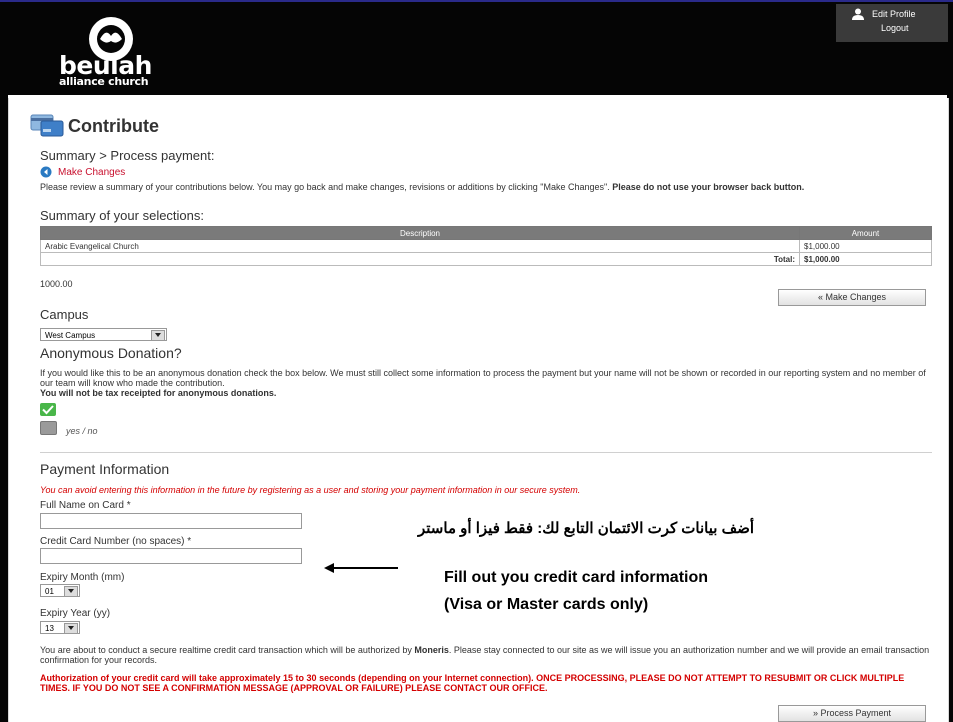 The width and height of the screenshot is (953, 722). Describe the element at coordinates (431, 650) in the screenshot. I see `moneris-name: Moneris` at that location.